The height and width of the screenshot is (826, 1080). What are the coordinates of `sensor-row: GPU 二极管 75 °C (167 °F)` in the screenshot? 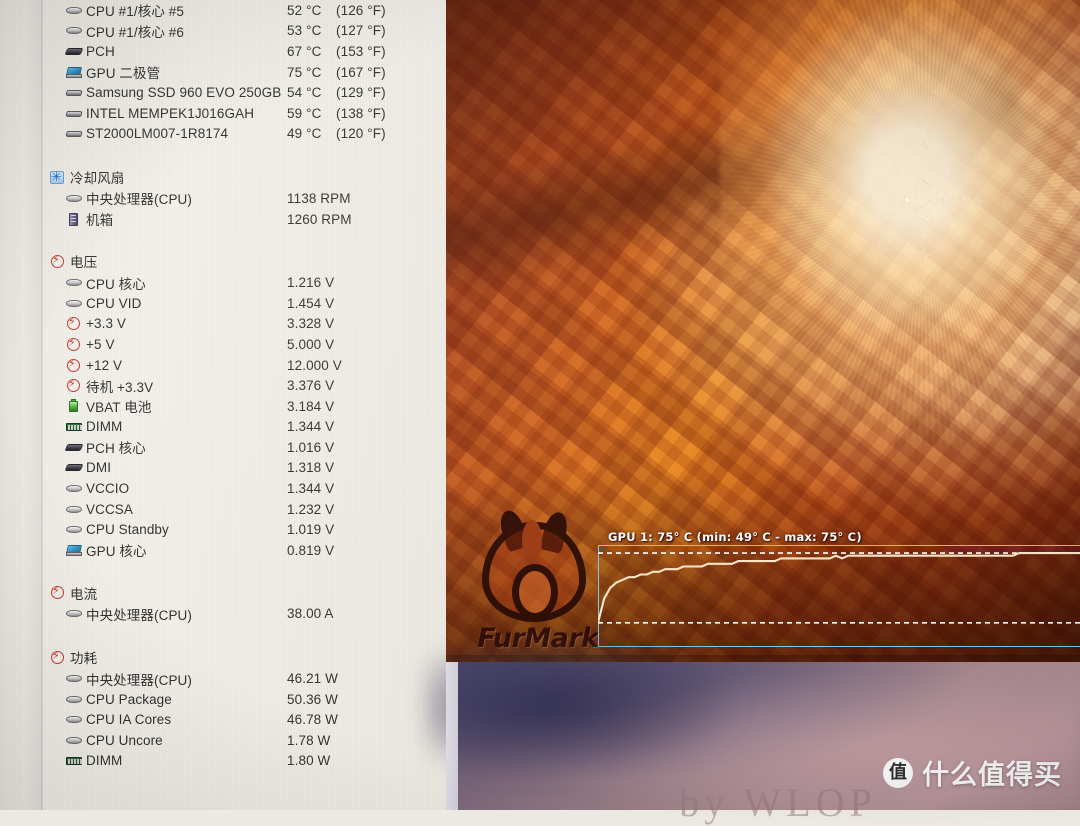 It's located at (223, 72).